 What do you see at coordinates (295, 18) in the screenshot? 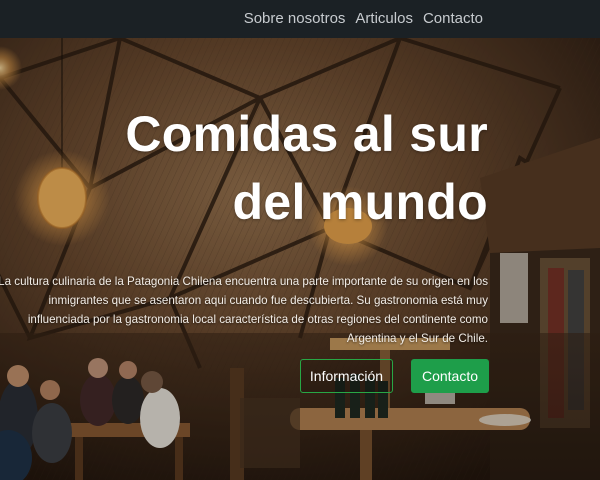
I see `nav-link-sobre-nosotros: Sobre nosotros` at bounding box center [295, 18].